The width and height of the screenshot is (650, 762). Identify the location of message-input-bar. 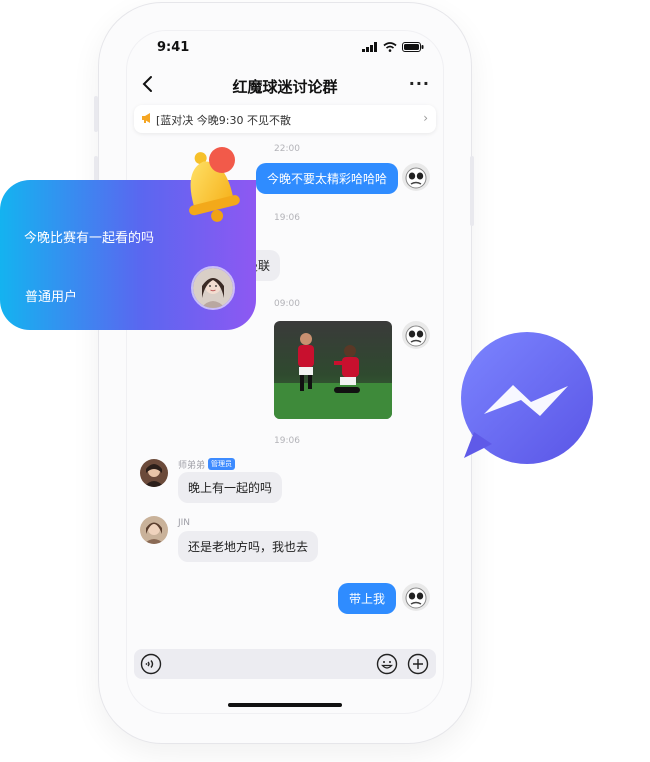
(285, 664).